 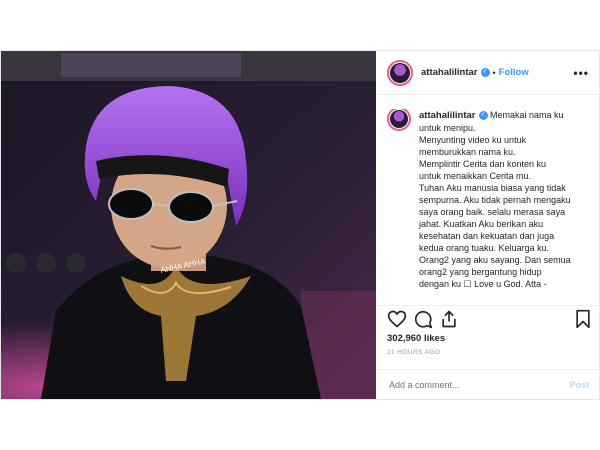 I want to click on caption-avatar, so click(x=399, y=120).